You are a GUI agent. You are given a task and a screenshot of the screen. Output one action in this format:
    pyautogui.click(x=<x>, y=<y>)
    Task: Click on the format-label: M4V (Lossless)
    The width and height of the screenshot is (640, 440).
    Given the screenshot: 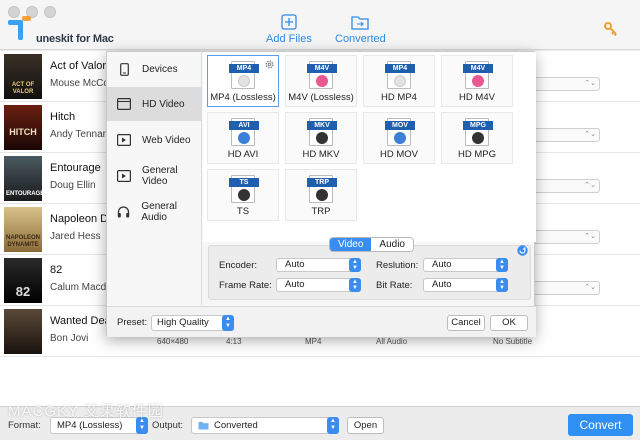 What is the action you would take?
    pyautogui.click(x=321, y=97)
    